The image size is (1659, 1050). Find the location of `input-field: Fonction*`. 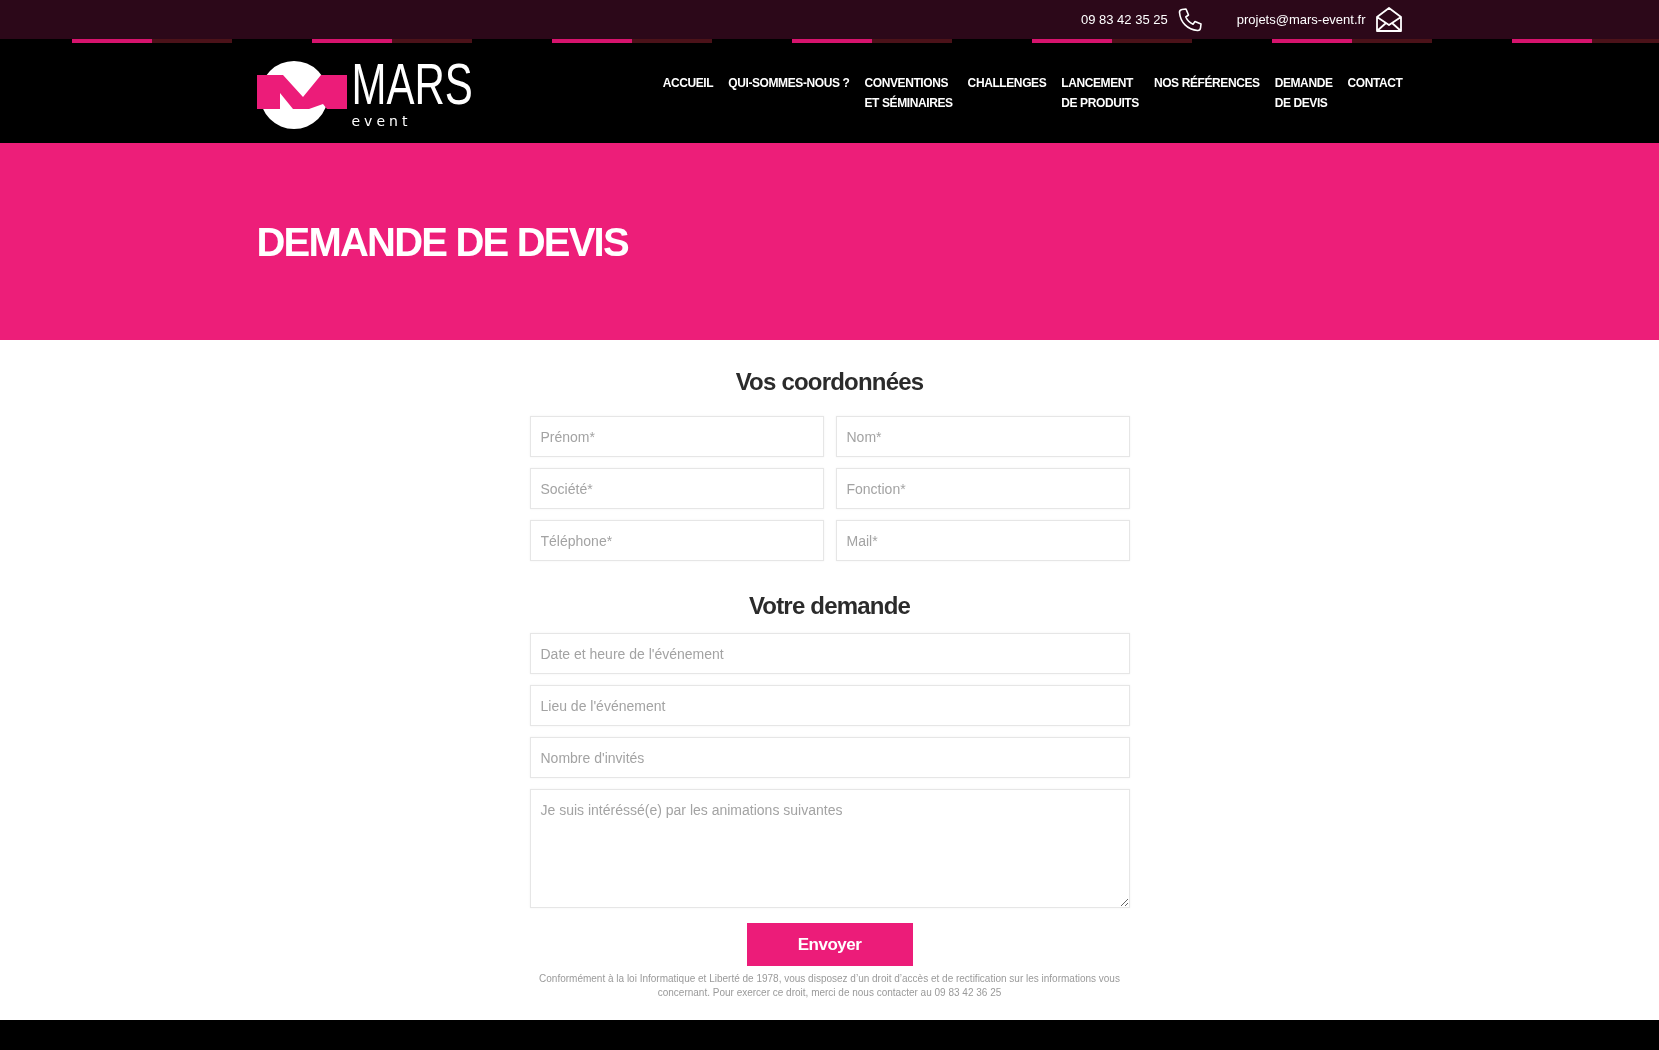

input-field: Fonction* is located at coordinates (982, 488).